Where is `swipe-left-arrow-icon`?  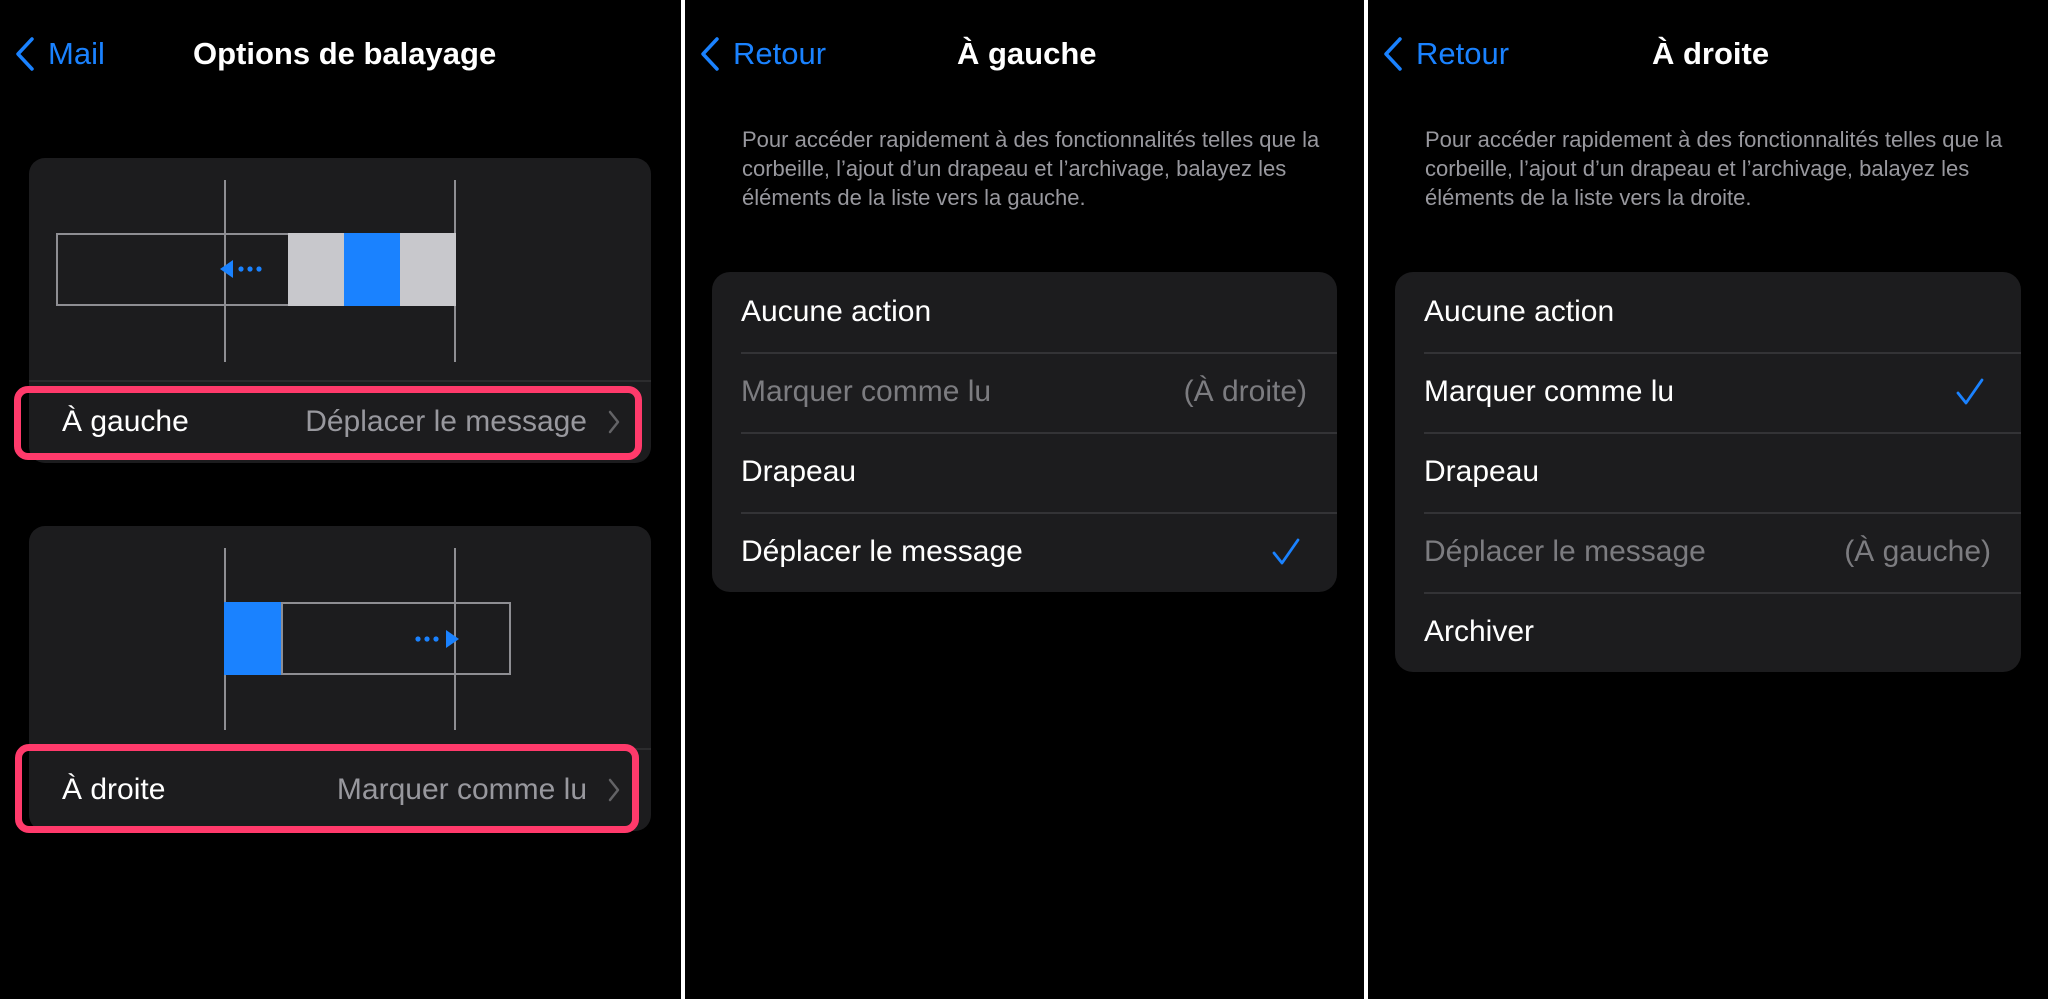
swipe-left-arrow-icon is located at coordinates (241, 269).